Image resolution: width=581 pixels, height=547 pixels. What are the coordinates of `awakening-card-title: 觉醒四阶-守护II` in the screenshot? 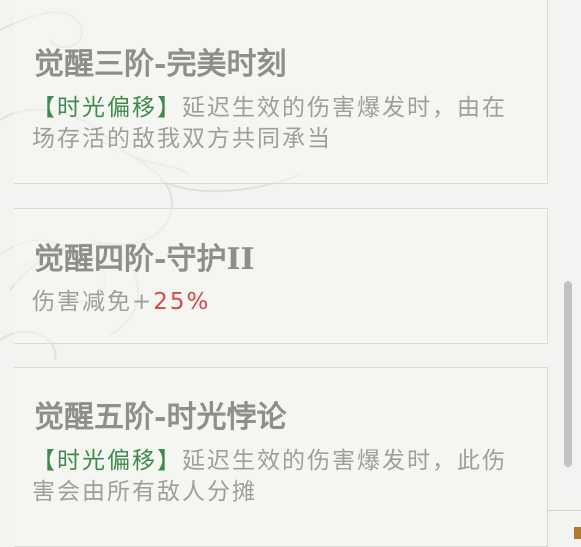 It's located at (144, 259).